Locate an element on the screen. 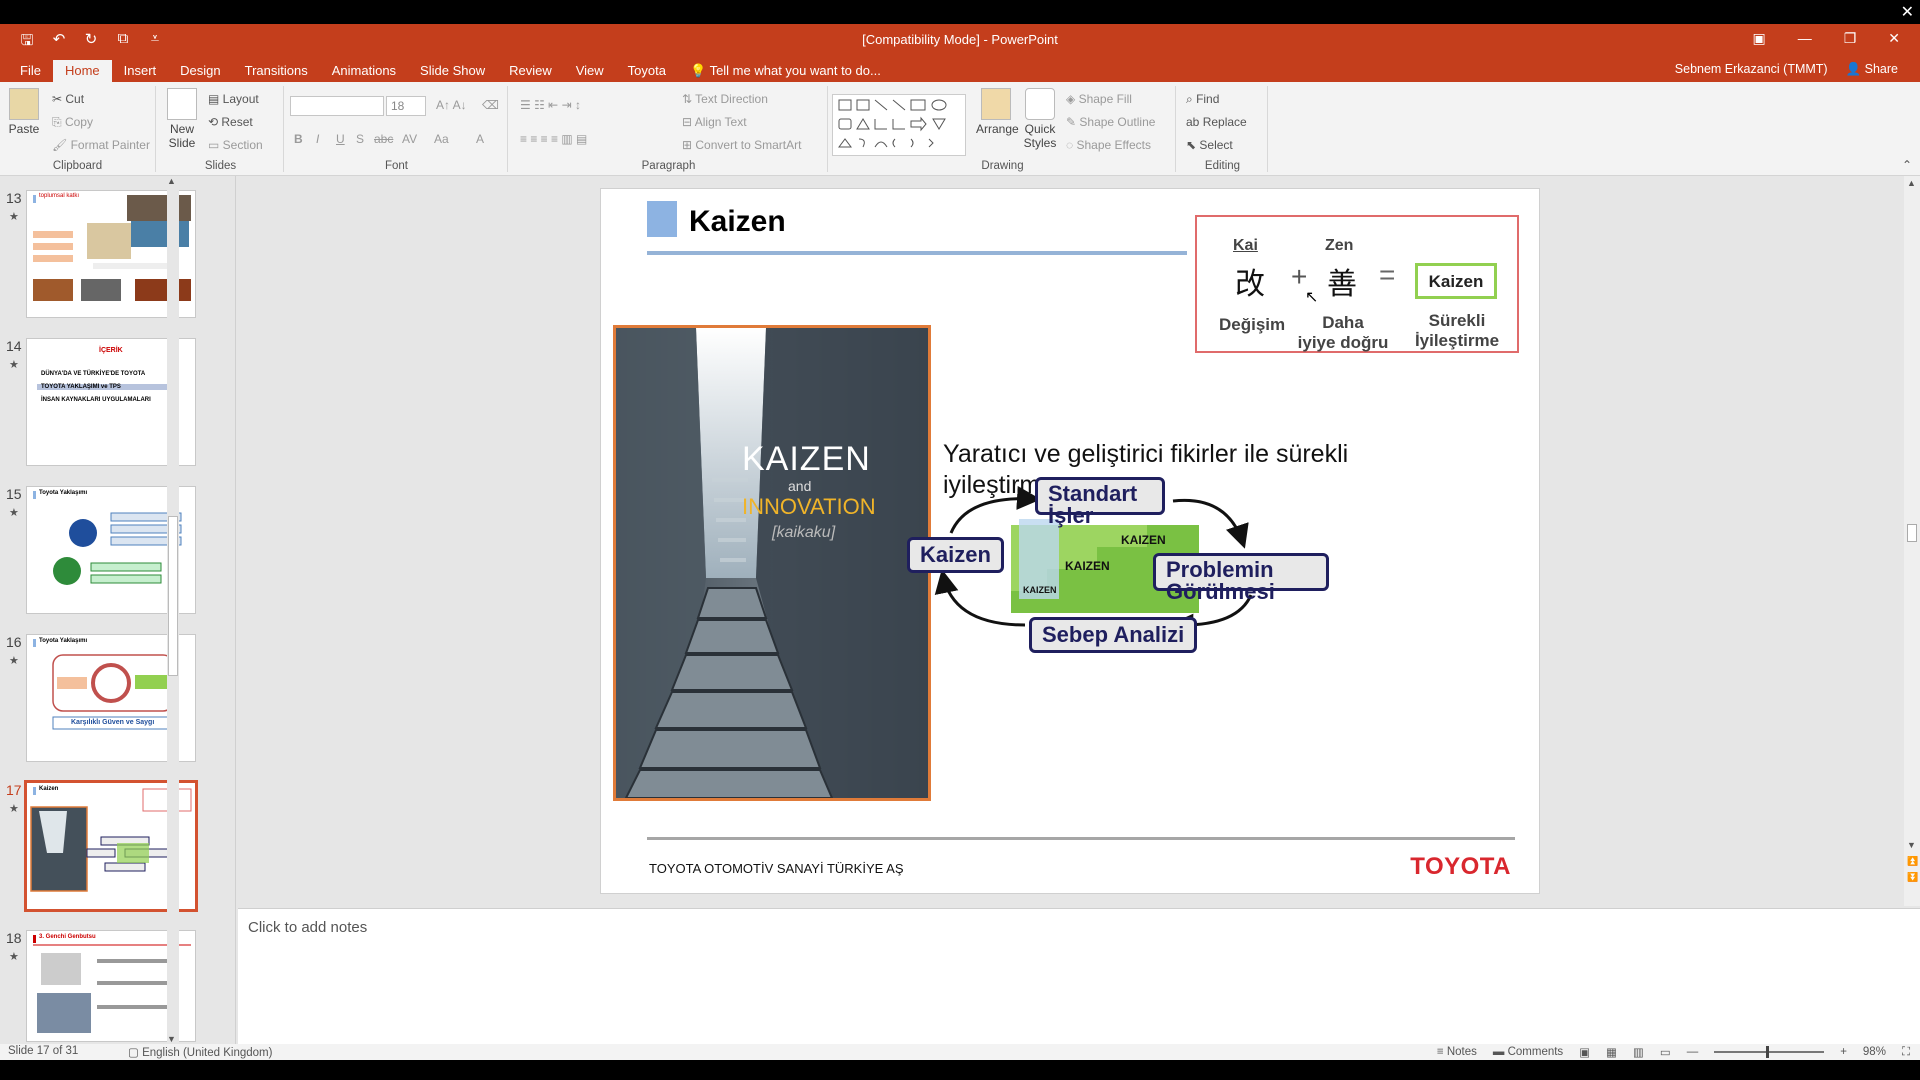  thumbnail-scrollbar: ▲ ▼ is located at coordinates (173, 610).